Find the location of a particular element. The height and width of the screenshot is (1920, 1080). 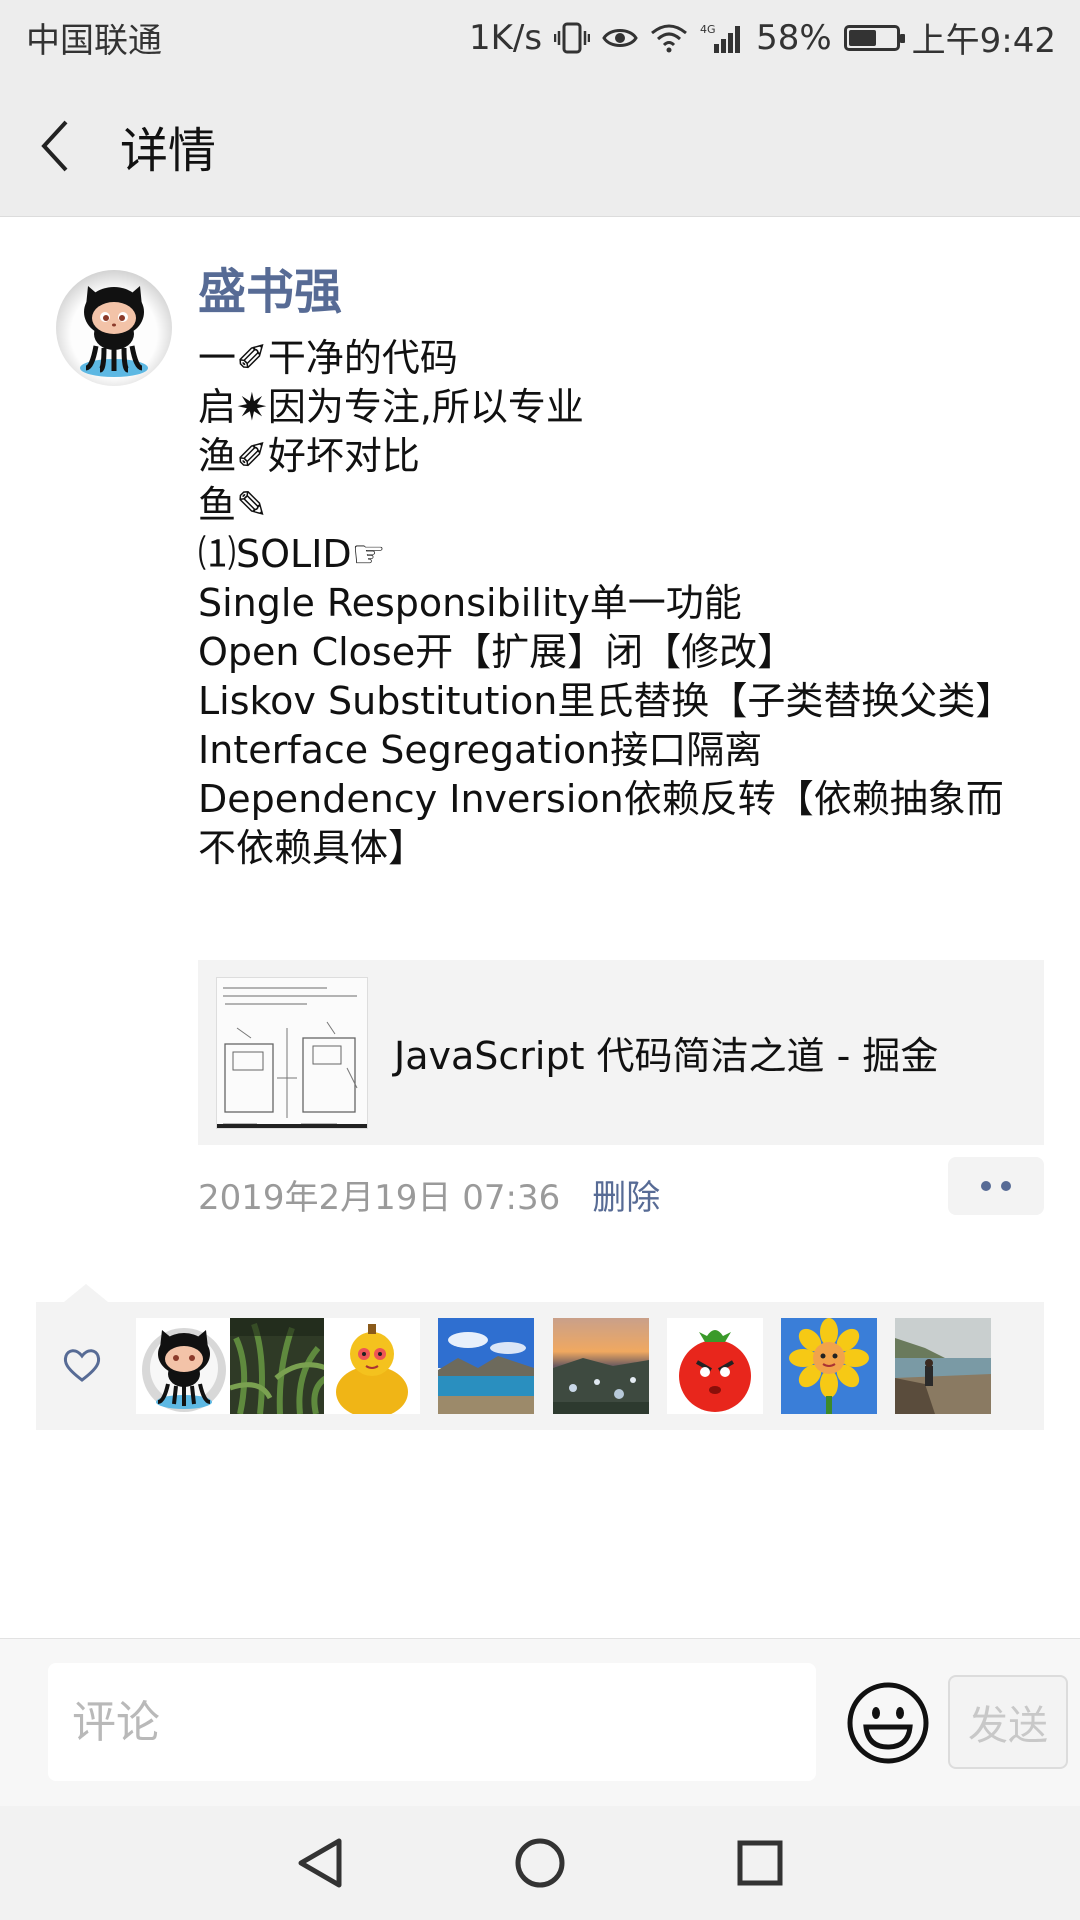

liker-avatar-gourd is located at coordinates (372, 1366).